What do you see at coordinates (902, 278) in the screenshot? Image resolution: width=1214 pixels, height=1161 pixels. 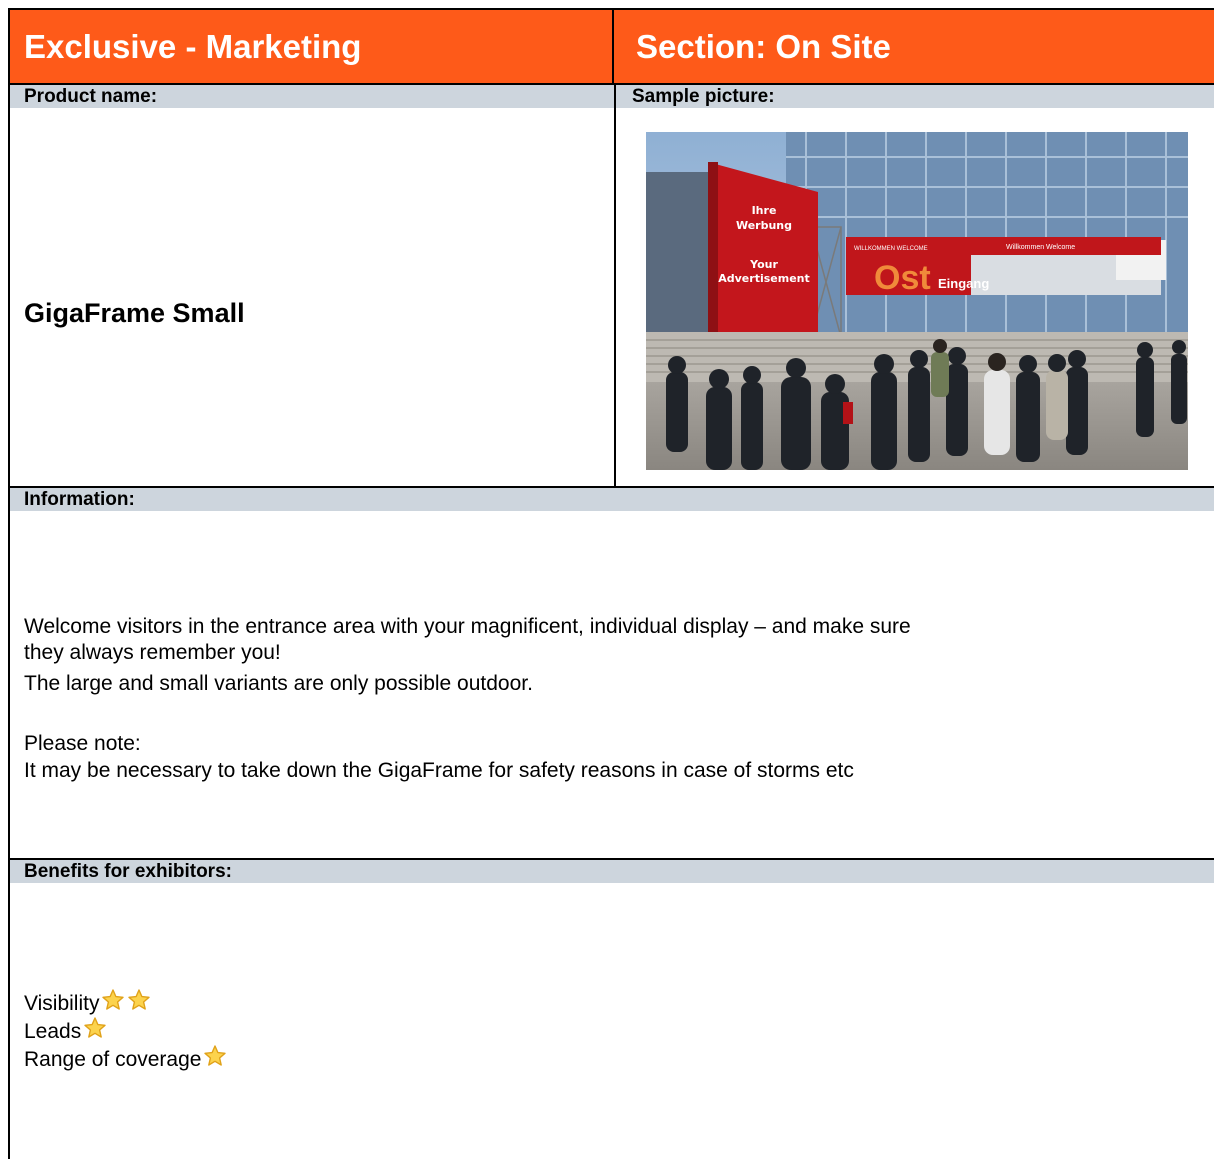 I see `ost-sign-text: Ost` at bounding box center [902, 278].